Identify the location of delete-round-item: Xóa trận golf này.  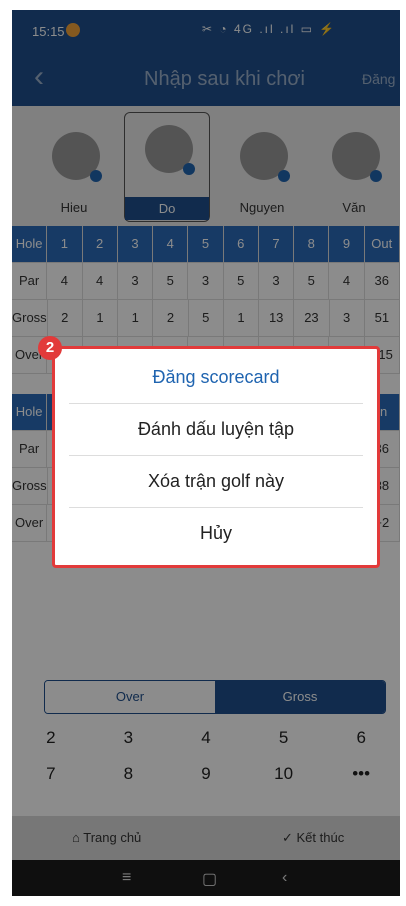
(216, 481).